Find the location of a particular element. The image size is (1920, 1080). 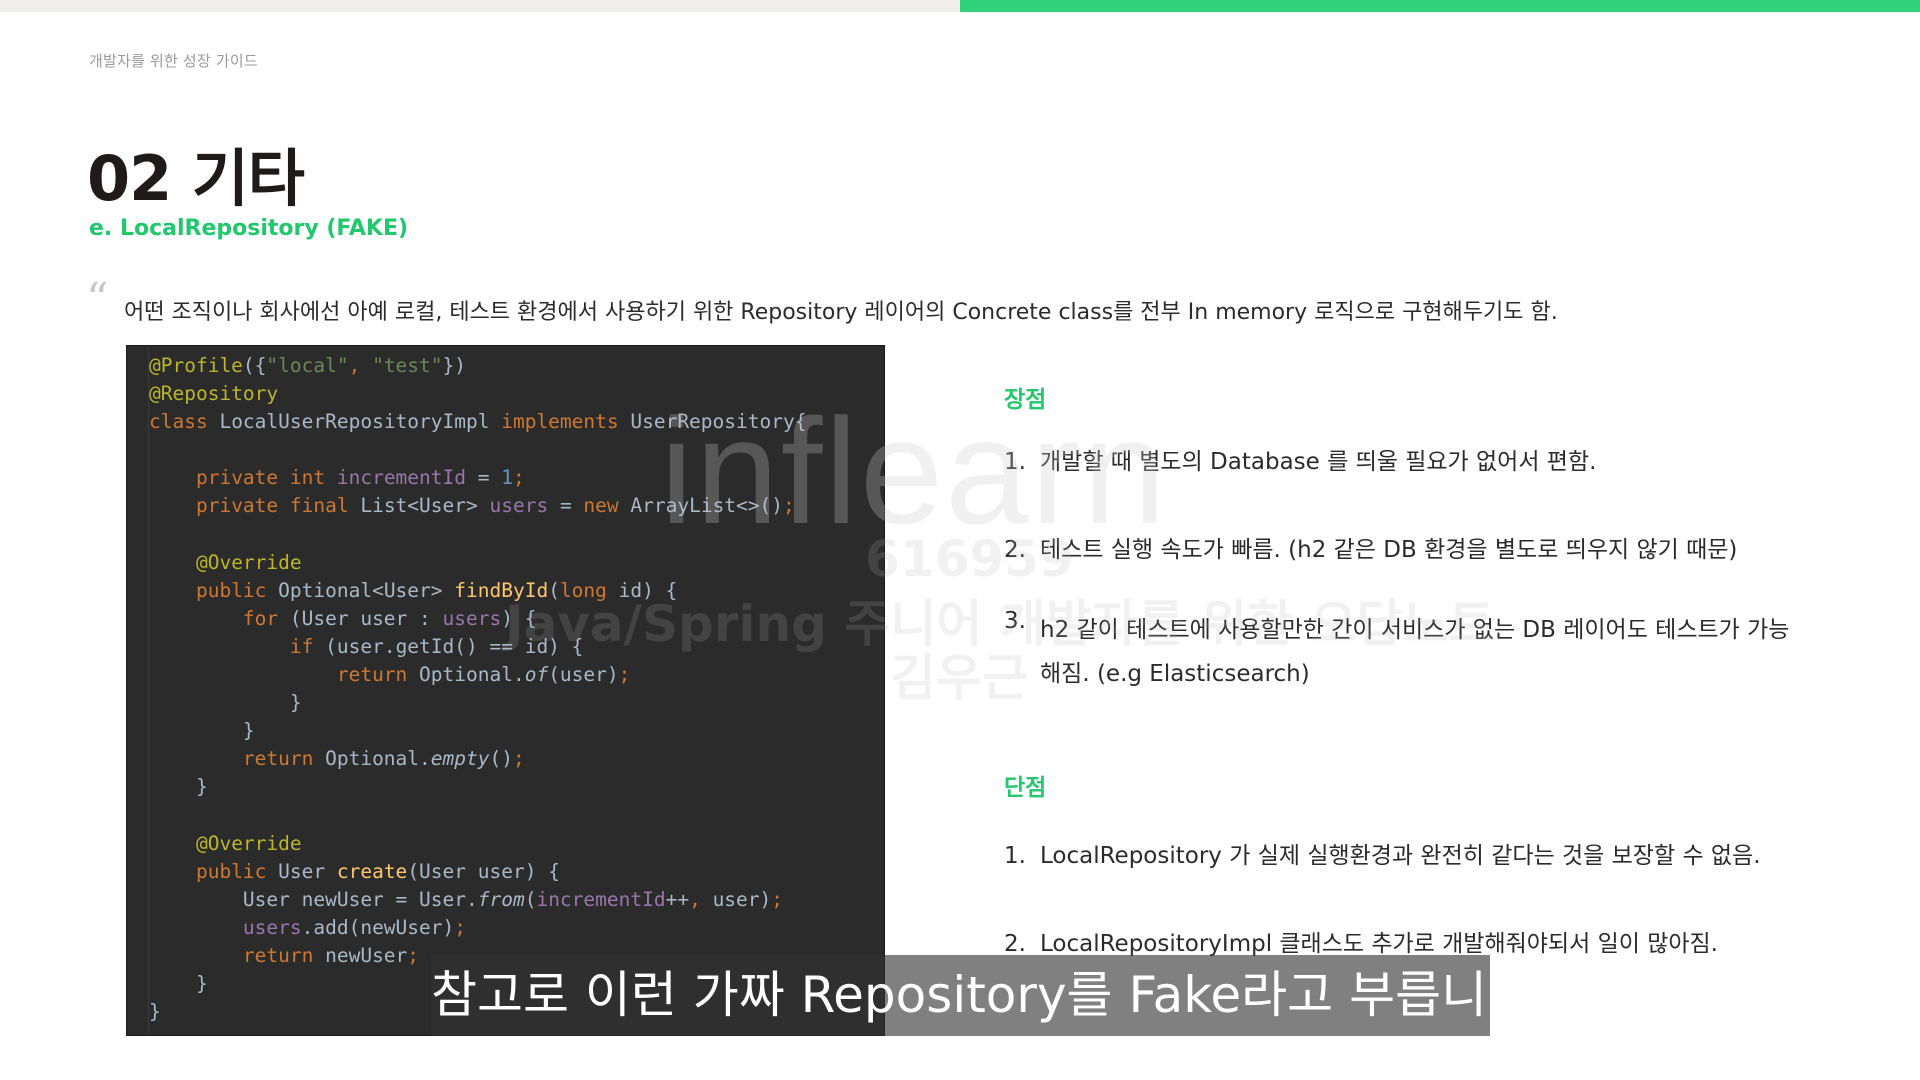

pros-heading: 장점 is located at coordinates (1025, 400).